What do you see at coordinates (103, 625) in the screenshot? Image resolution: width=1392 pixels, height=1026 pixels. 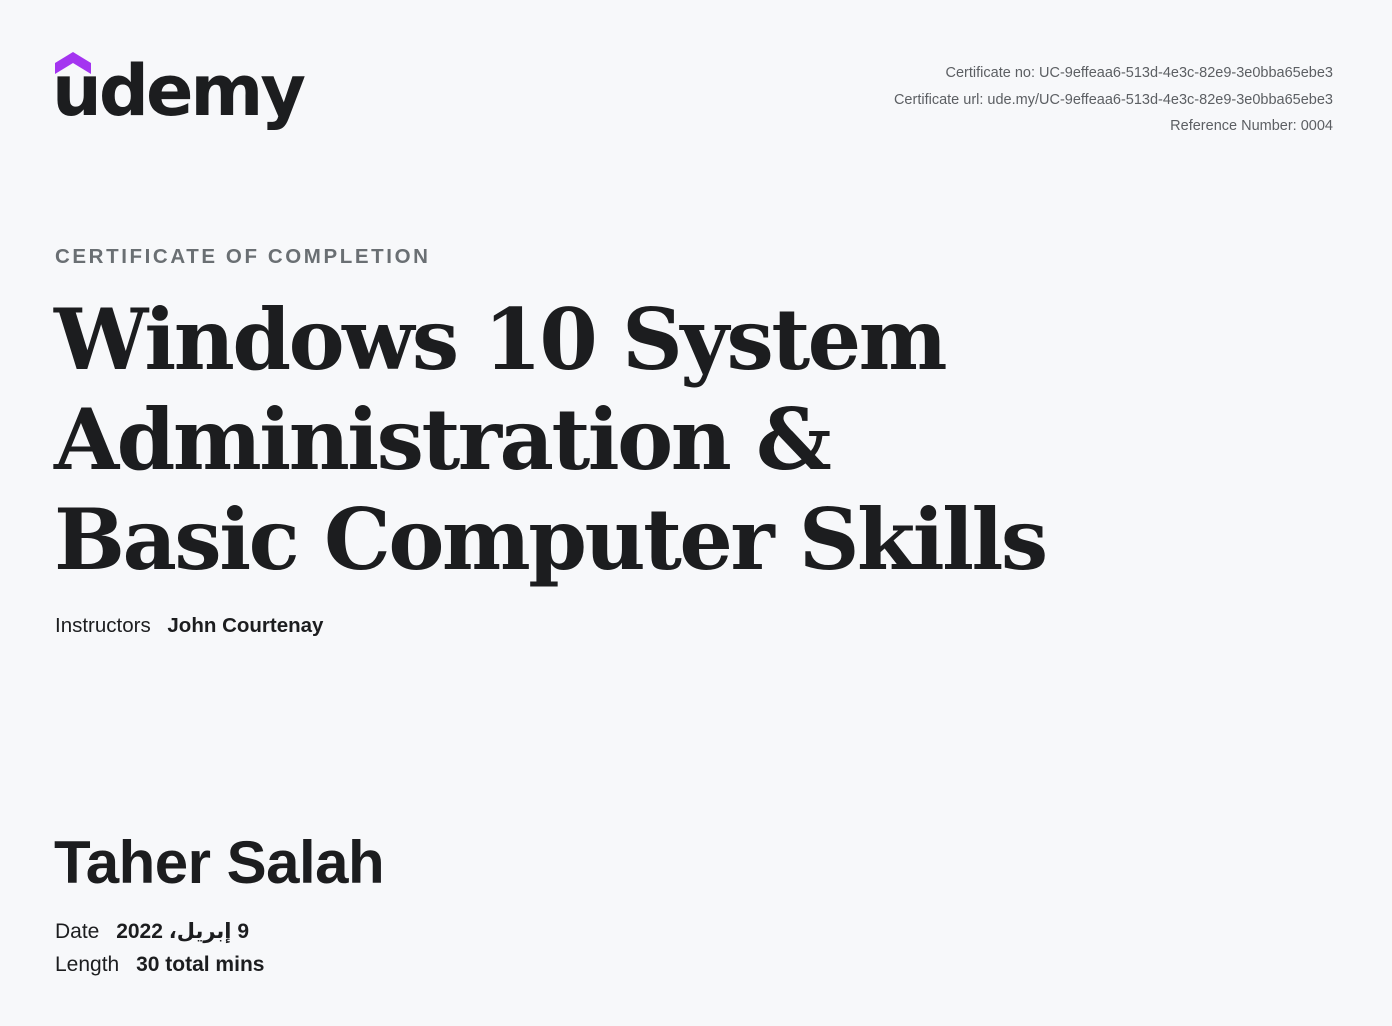 I see `instructors-label: Instructors` at bounding box center [103, 625].